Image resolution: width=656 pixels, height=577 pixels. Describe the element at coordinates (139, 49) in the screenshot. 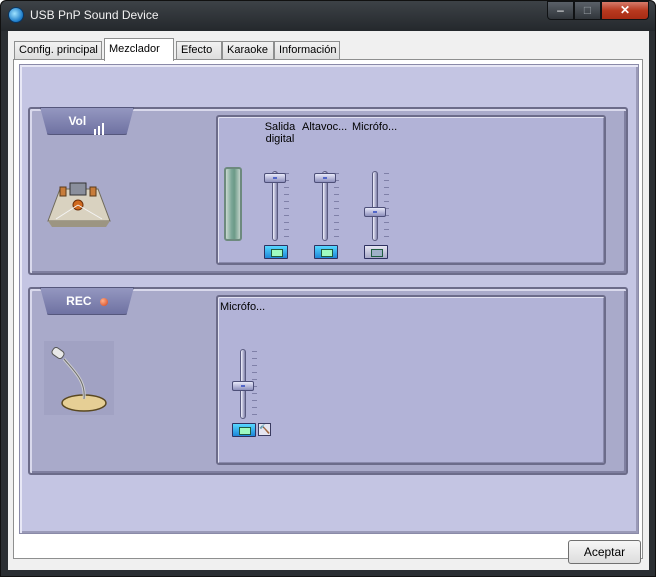

I see `tab-mezclador: Mezclador` at that location.